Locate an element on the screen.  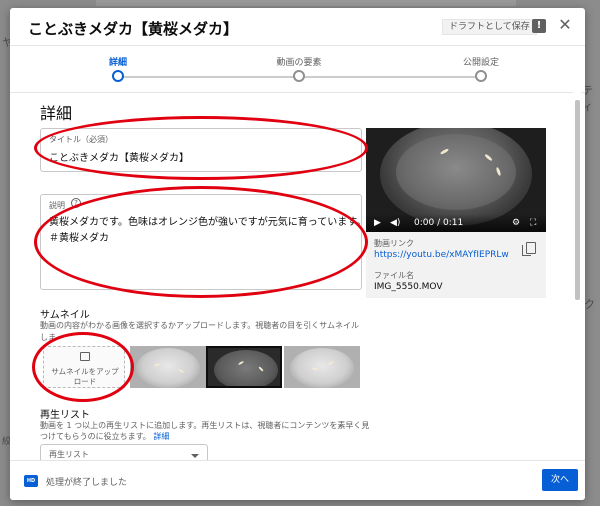
description-line-2: ＃黄桜メダカ is located at coordinates (79, 238).